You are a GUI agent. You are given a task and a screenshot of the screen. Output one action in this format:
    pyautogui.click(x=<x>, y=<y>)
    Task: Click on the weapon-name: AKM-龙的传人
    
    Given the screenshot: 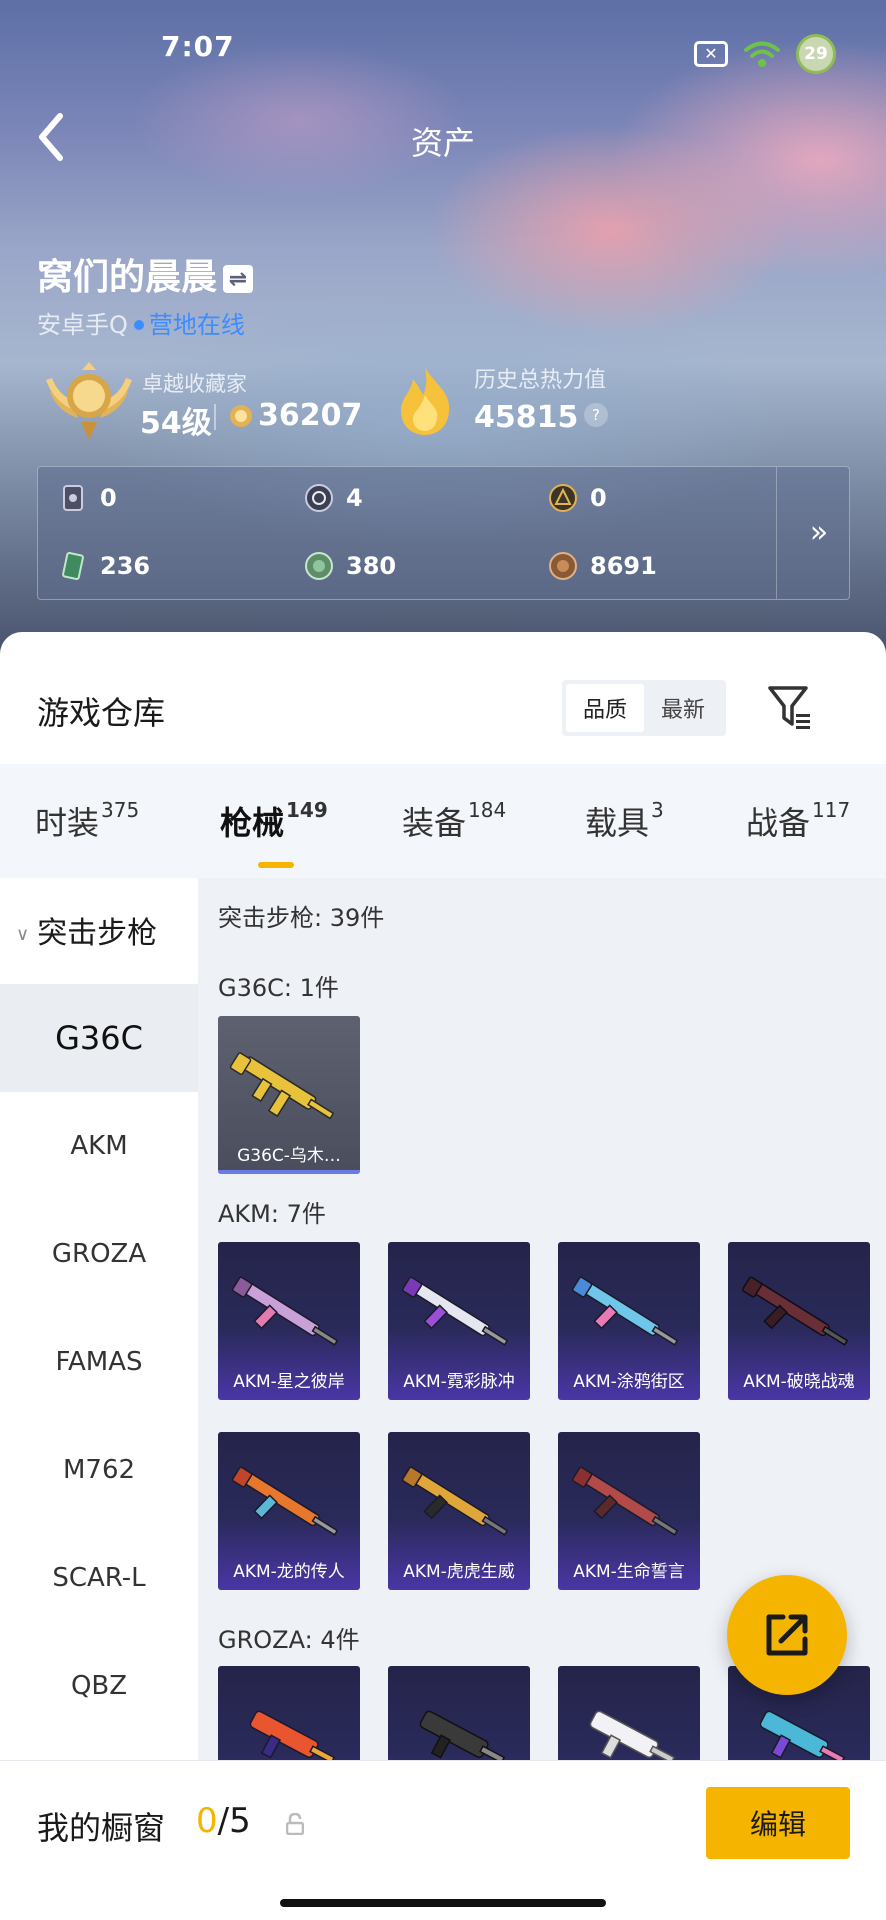 What is the action you would take?
    pyautogui.click(x=289, y=1572)
    